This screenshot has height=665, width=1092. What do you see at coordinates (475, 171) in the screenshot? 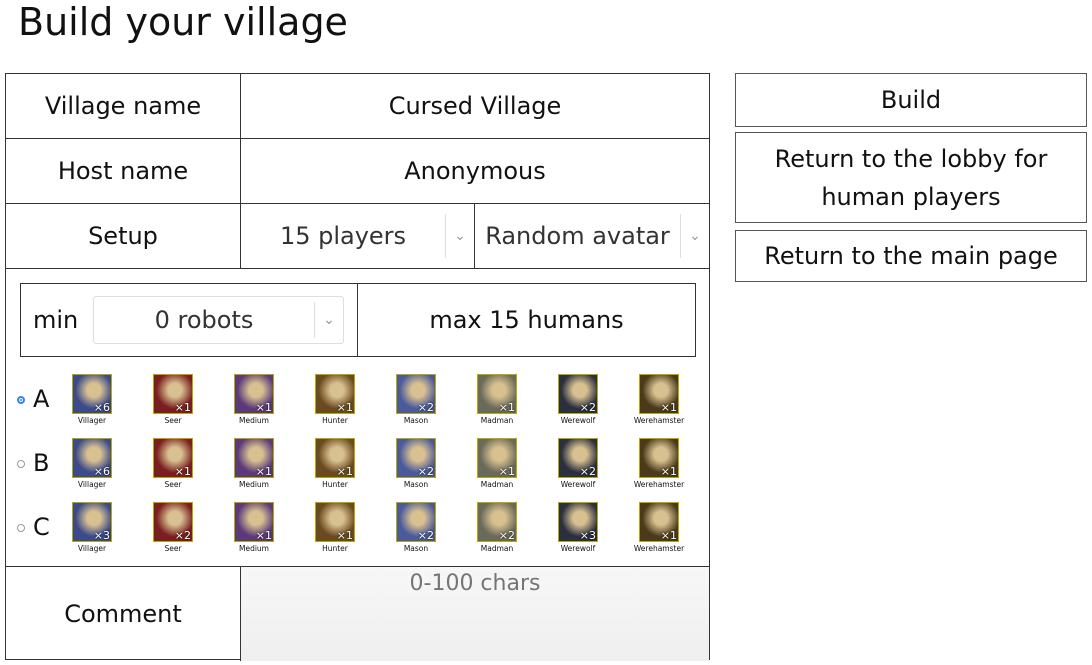
I see `host-name-input: Anonymous` at bounding box center [475, 171].